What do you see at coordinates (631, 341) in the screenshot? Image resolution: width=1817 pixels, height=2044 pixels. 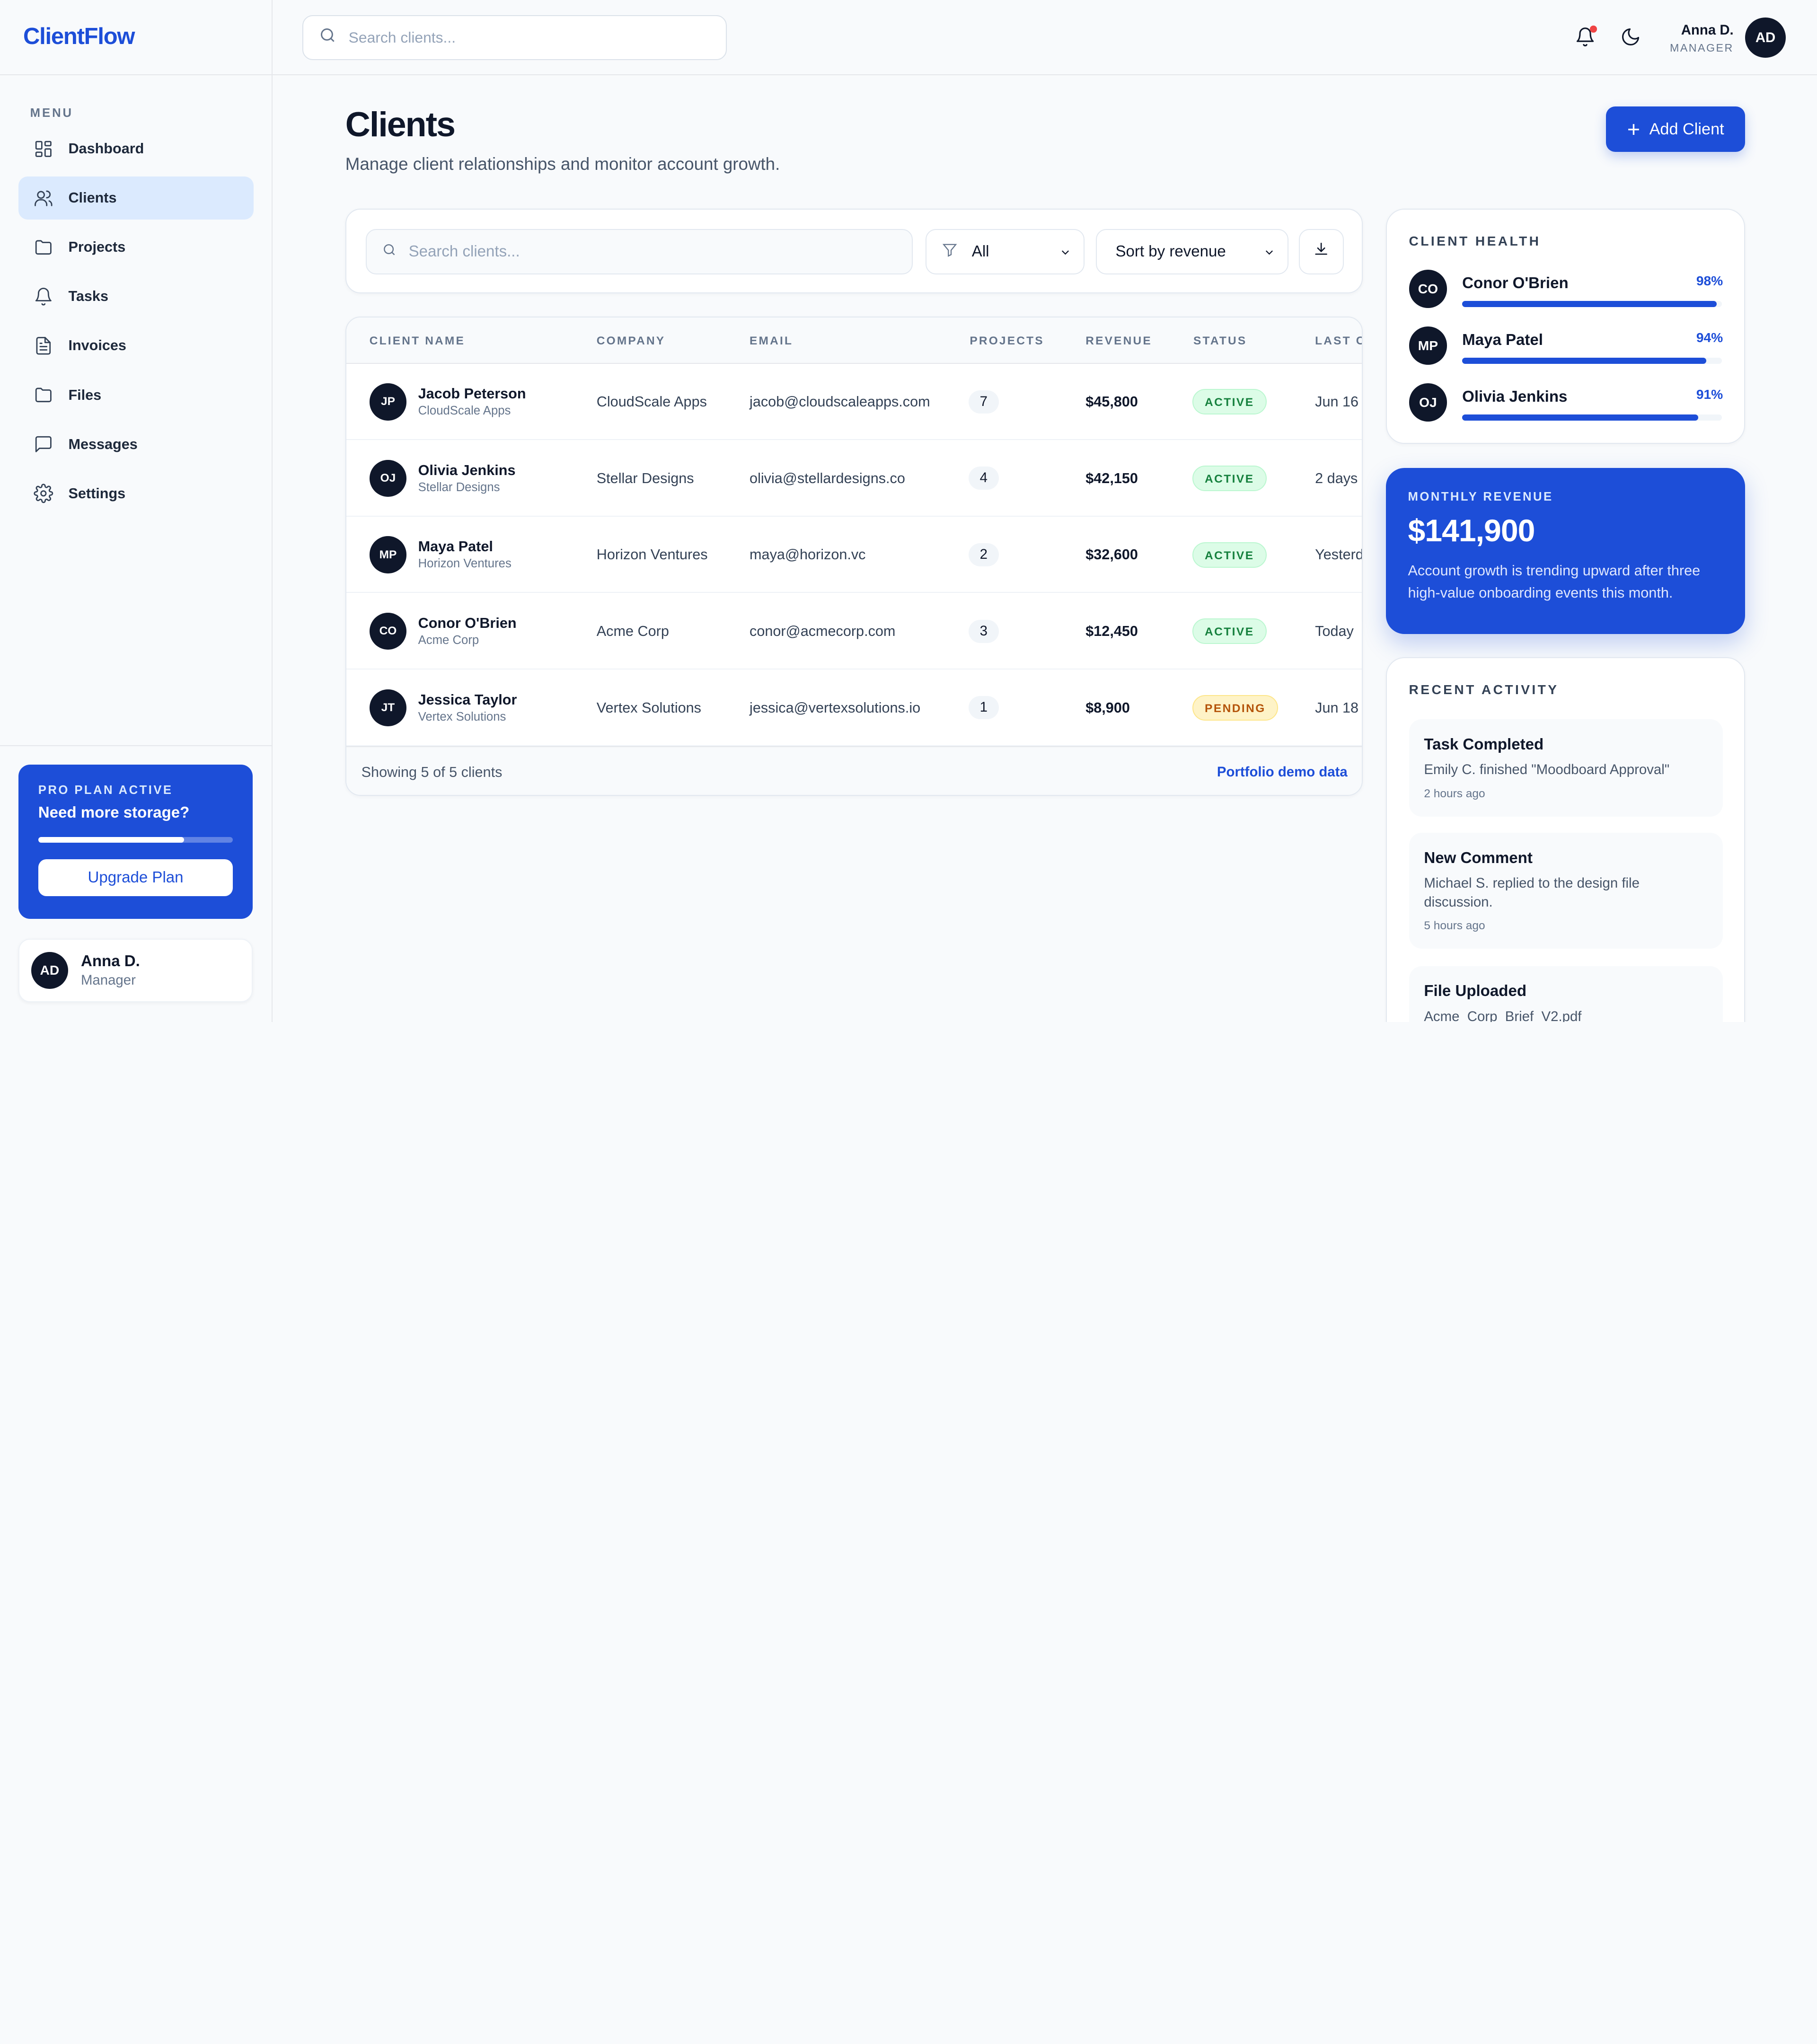 I see `column-header: COMPANY` at bounding box center [631, 341].